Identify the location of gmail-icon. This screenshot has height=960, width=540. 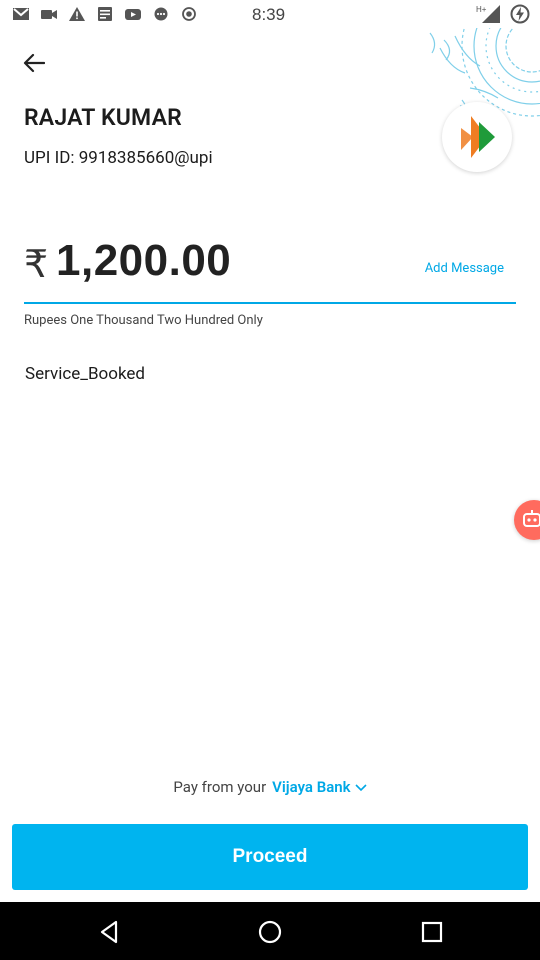
(21, 14).